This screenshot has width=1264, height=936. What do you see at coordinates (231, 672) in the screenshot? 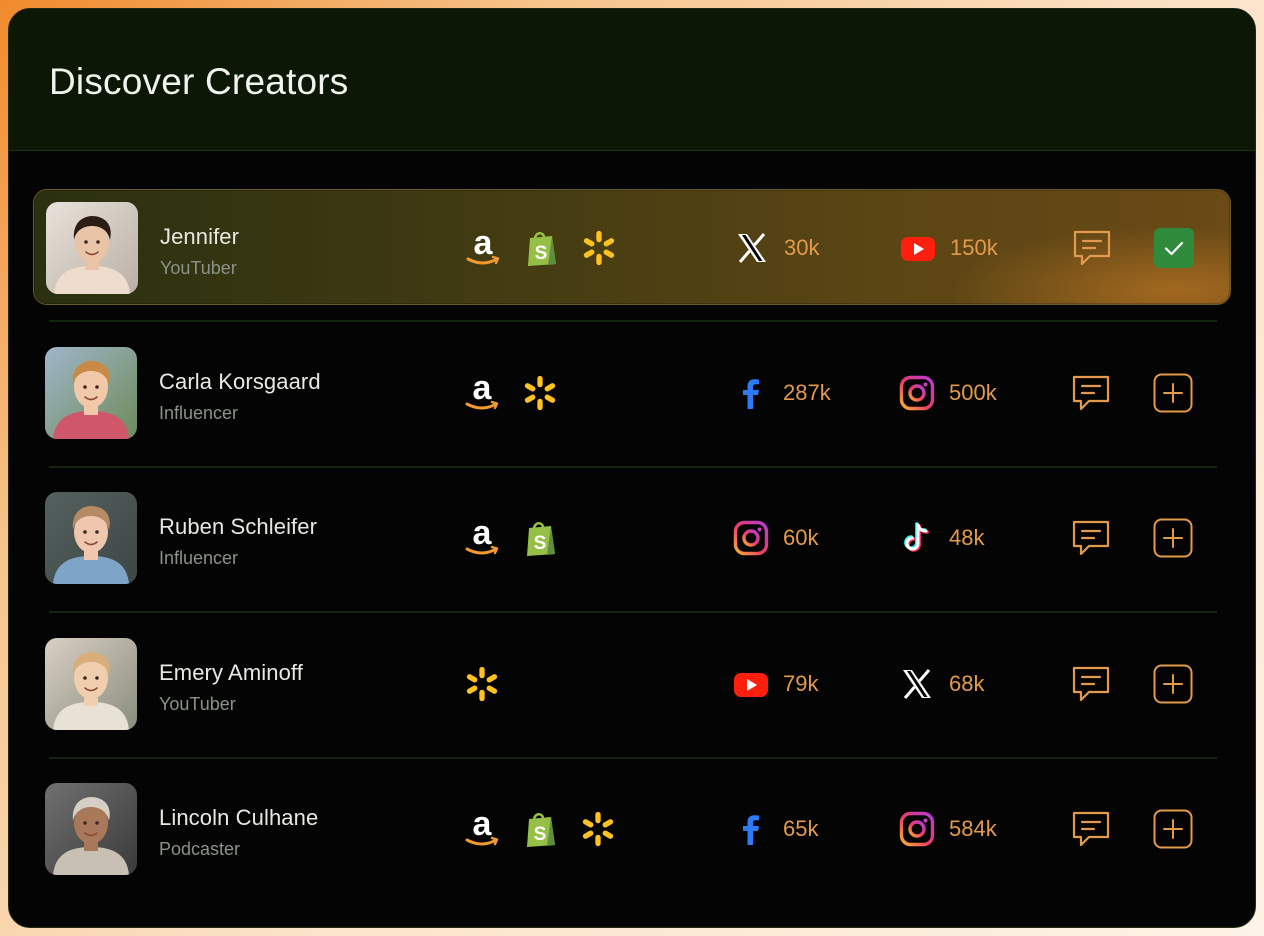
I see `creator-name: Emery Aminoff` at bounding box center [231, 672].